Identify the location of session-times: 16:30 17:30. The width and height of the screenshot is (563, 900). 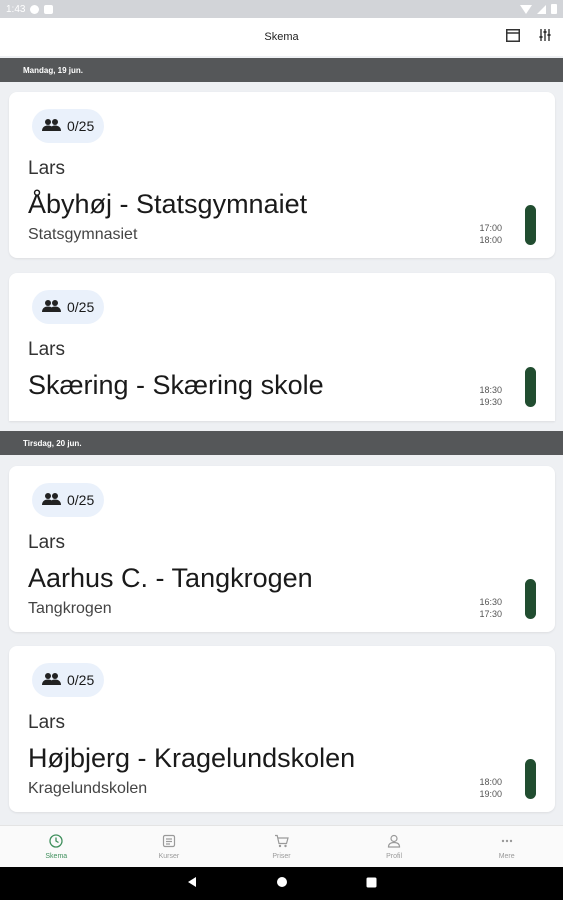
(490, 608).